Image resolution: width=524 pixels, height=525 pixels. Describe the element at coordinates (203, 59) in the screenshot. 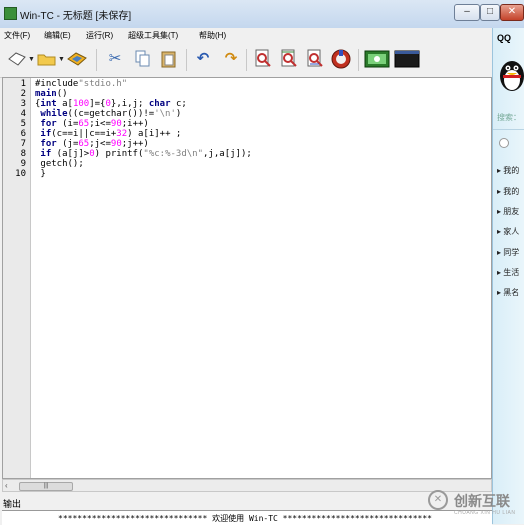

I see `undo-icon: ↶` at that location.